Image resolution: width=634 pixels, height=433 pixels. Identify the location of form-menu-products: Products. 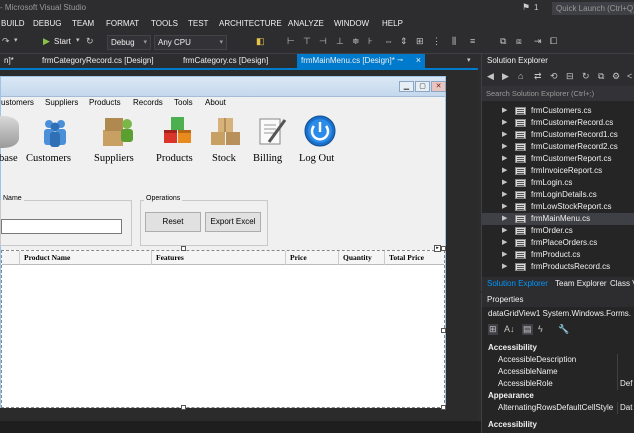
(105, 102).